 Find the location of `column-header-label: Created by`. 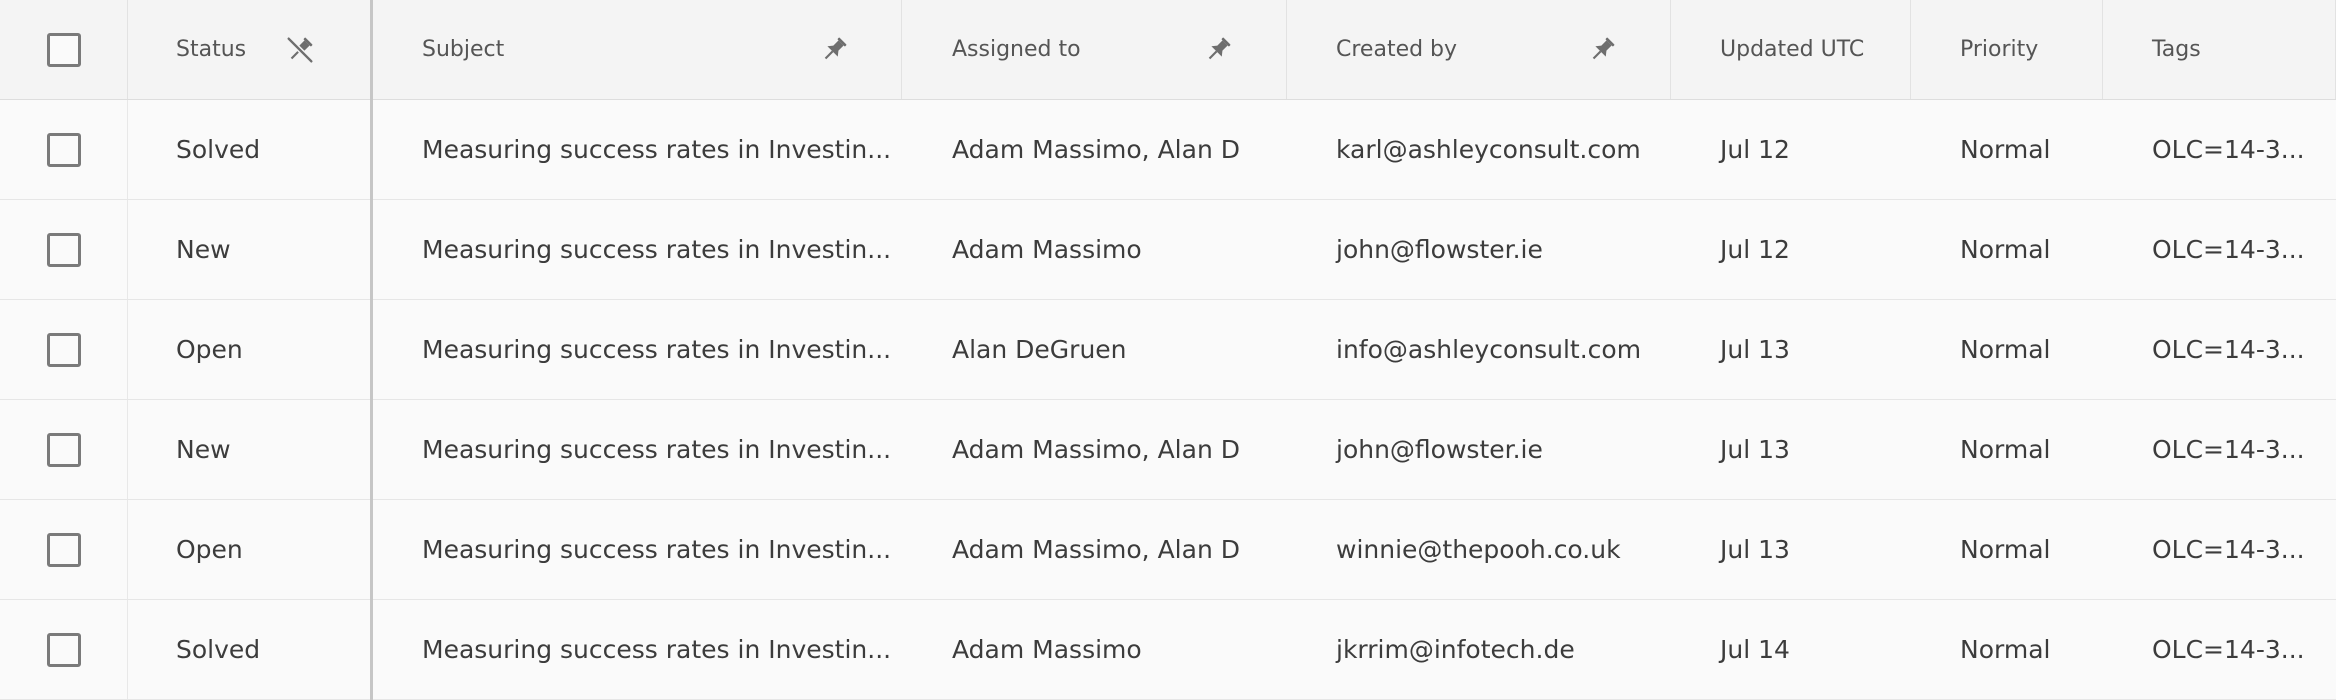

column-header-label: Created by is located at coordinates (1397, 49).